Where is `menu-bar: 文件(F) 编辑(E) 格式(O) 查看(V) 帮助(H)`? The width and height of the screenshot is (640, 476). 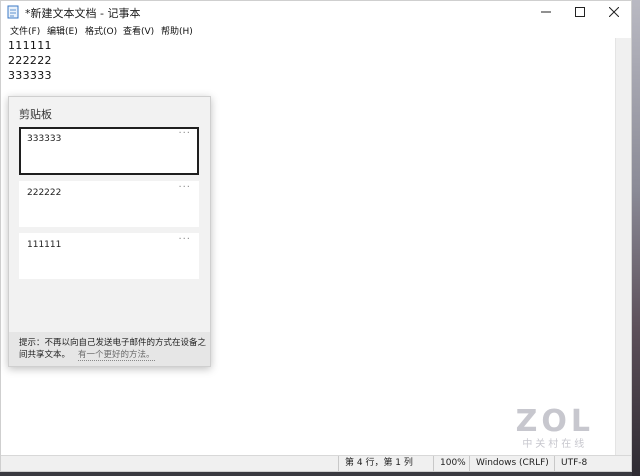
menu-bar: 文件(F) 编辑(E) 格式(O) 查看(V) 帮助(H) is located at coordinates (316, 30).